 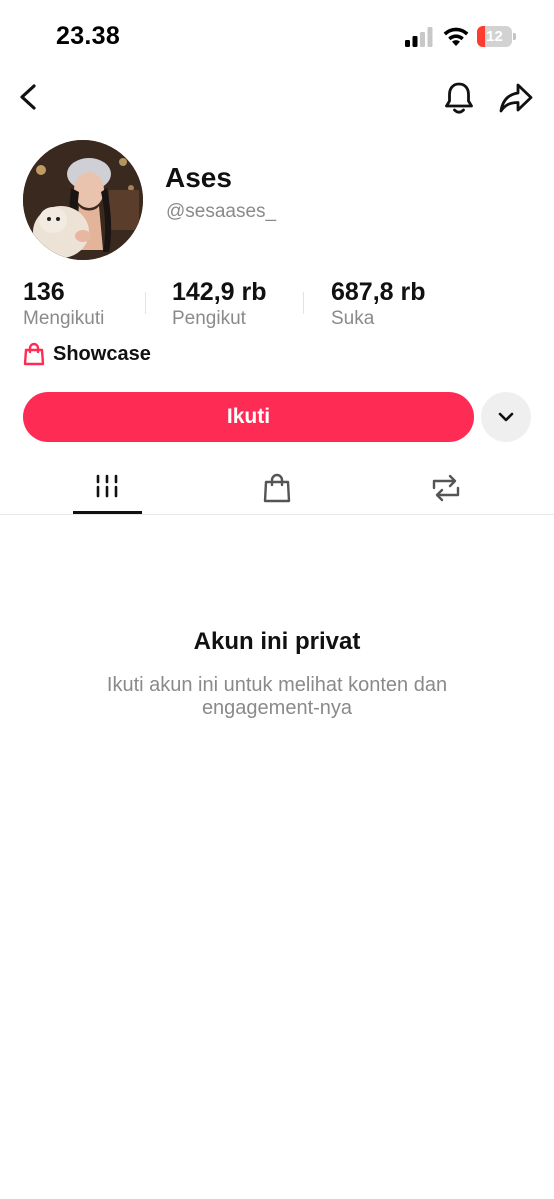 I want to click on stat-following: 136 Mengikuti, so click(x=63, y=304).